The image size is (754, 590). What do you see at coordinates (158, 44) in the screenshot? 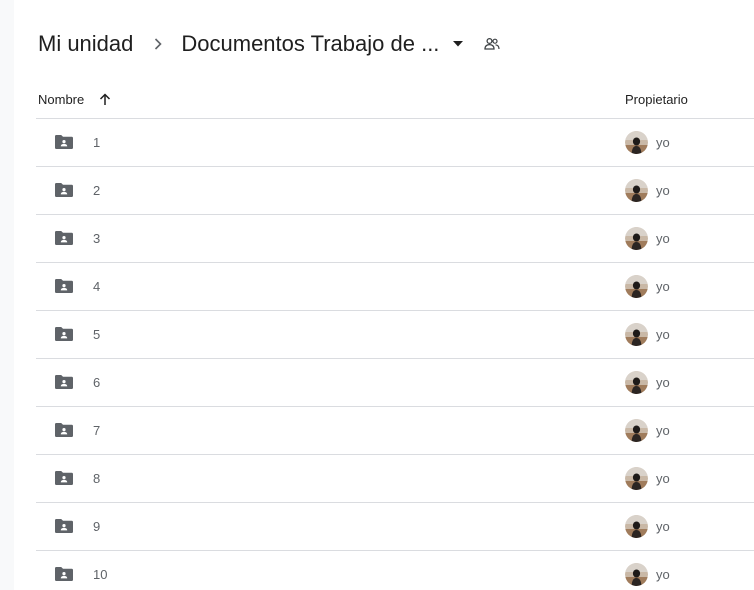
I see `chevron-right-icon` at bounding box center [158, 44].